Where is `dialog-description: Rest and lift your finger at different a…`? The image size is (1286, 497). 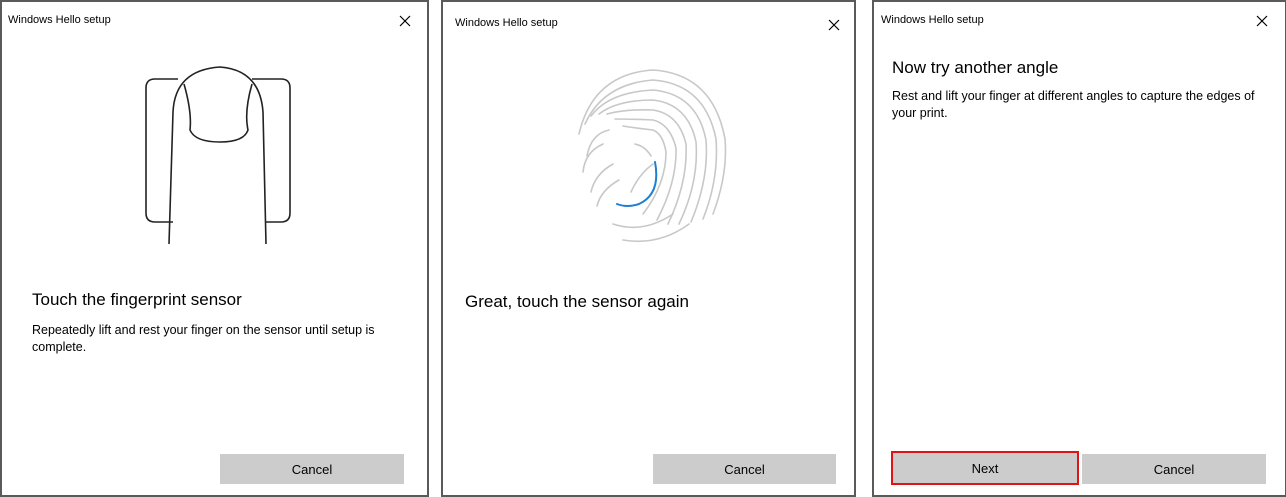 dialog-description: Rest and lift your finger at different a… is located at coordinates (1073, 104).